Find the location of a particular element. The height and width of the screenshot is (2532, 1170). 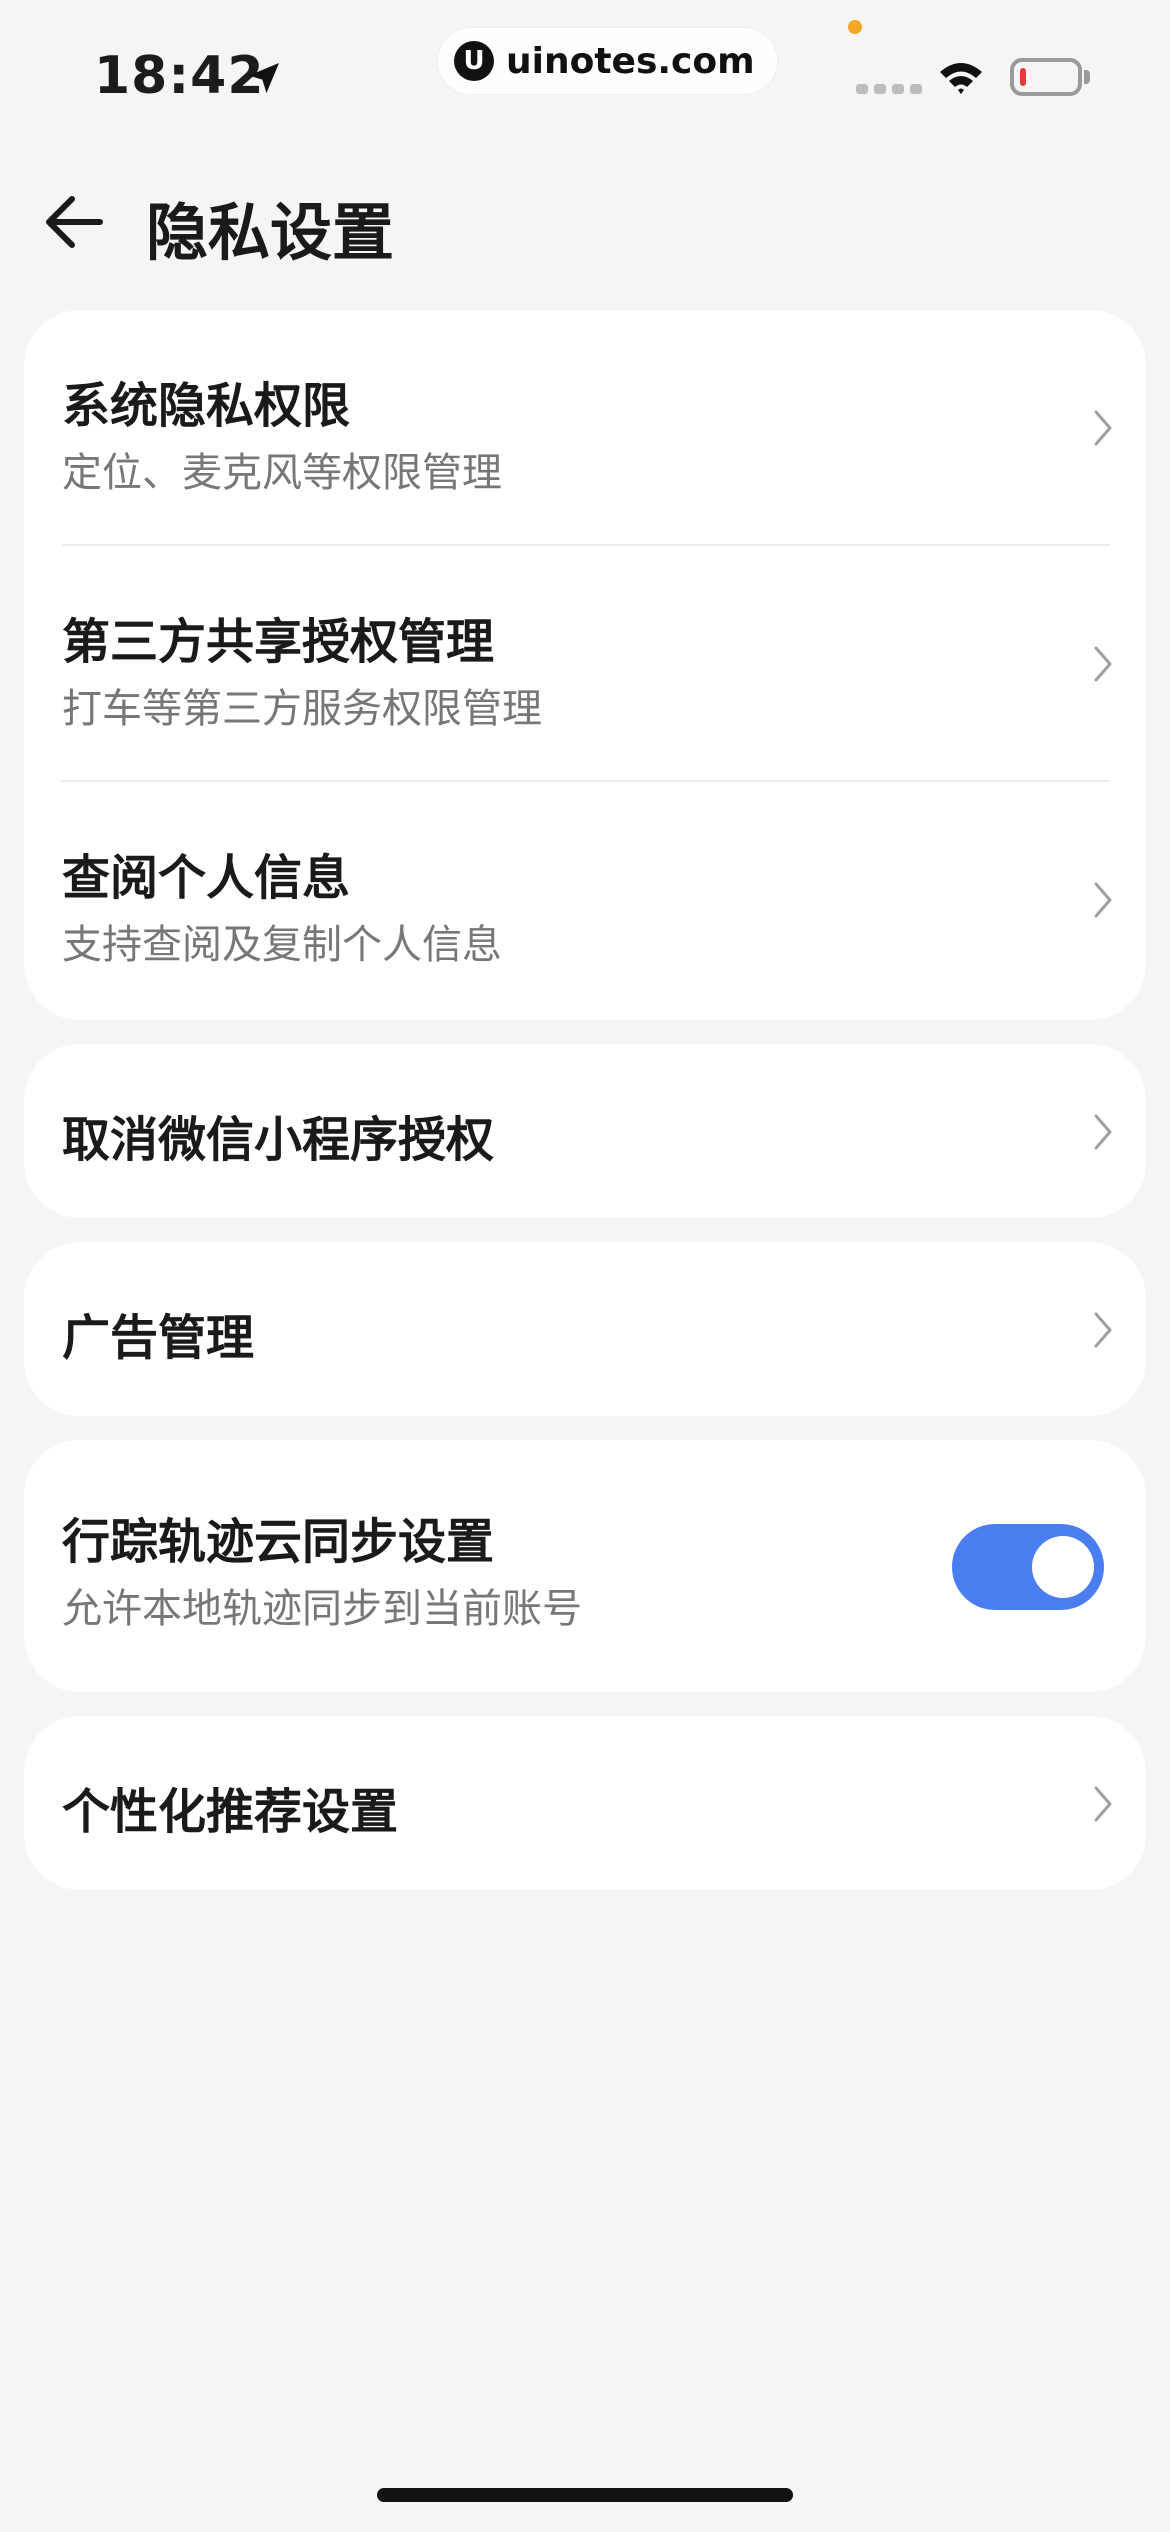

page-title: 隐私设置 is located at coordinates (270, 232).